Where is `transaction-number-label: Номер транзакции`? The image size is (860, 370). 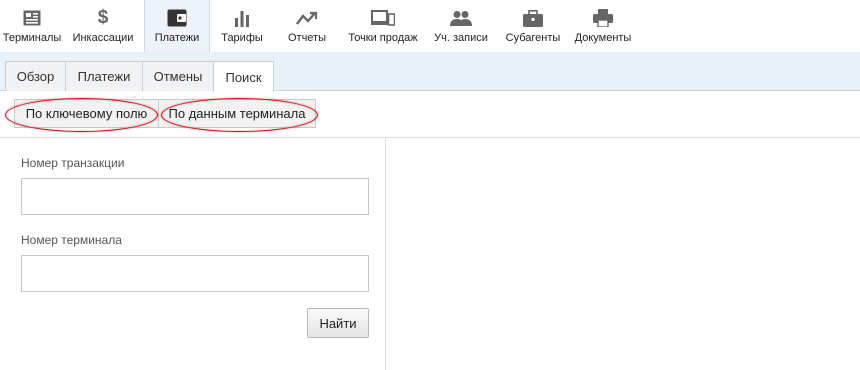 transaction-number-label: Номер транзакции is located at coordinates (73, 163).